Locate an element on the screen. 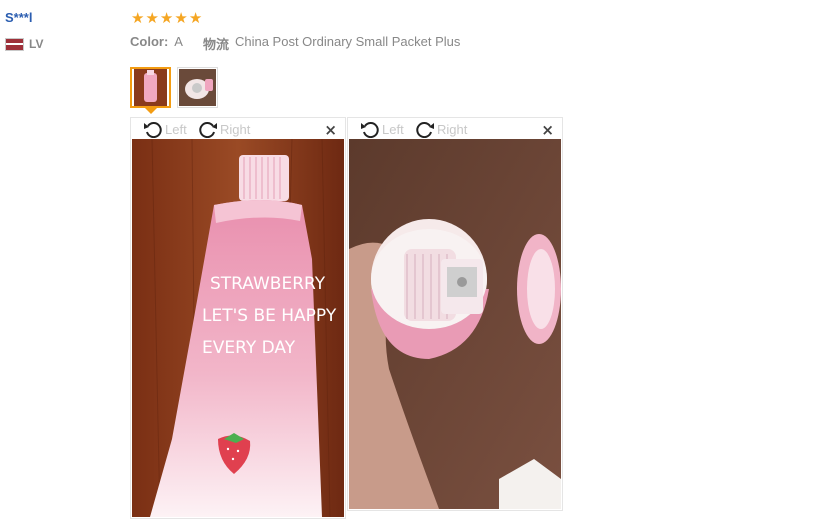 Image resolution: width=839 pixels, height=521 pixels. reviewer-country: LV is located at coordinates (24, 44).